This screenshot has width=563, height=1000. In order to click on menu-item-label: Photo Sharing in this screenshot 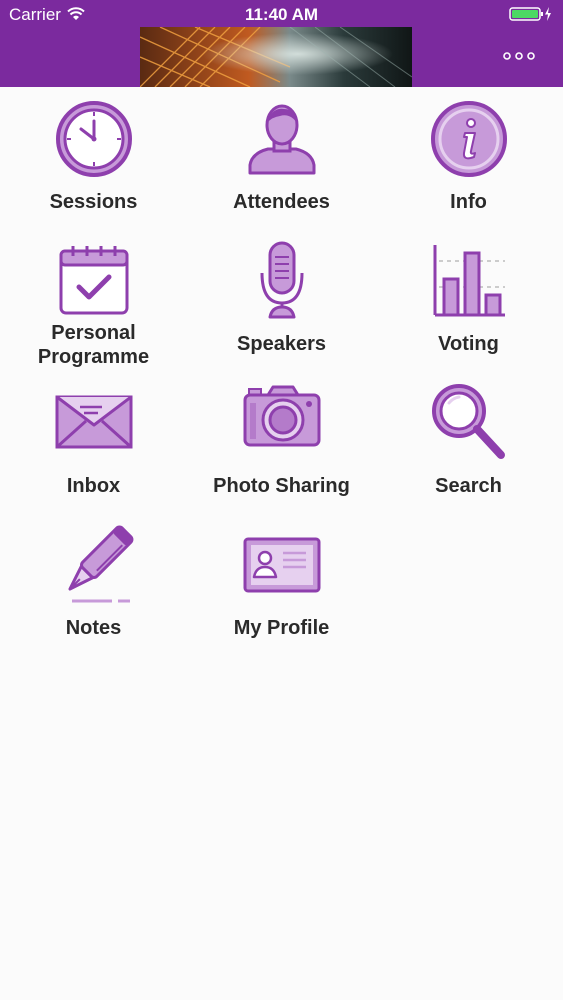, I will do `click(281, 486)`.